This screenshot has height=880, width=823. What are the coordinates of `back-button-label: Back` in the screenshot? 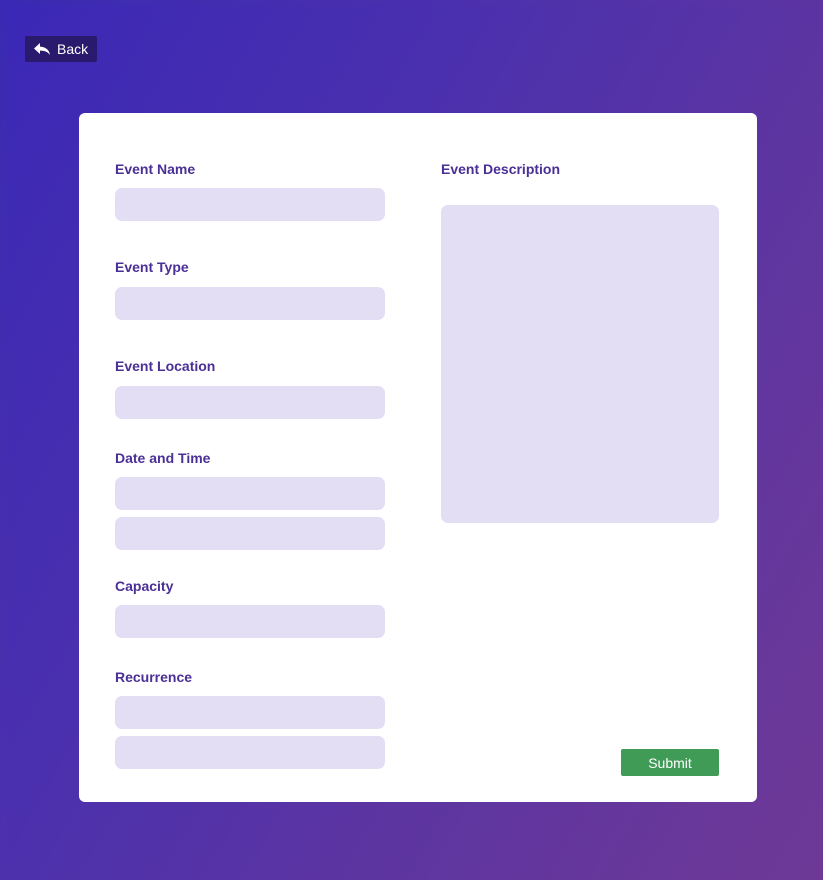 It's located at (73, 49).